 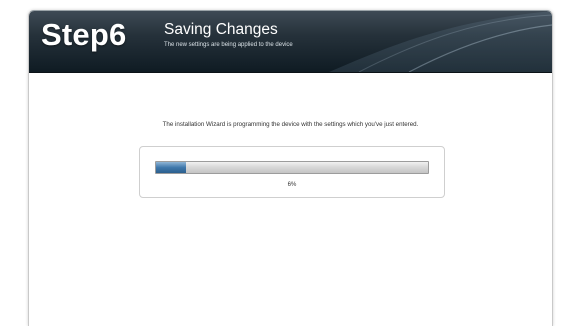 I want to click on progress-panel: 6%, so click(x=292, y=172).